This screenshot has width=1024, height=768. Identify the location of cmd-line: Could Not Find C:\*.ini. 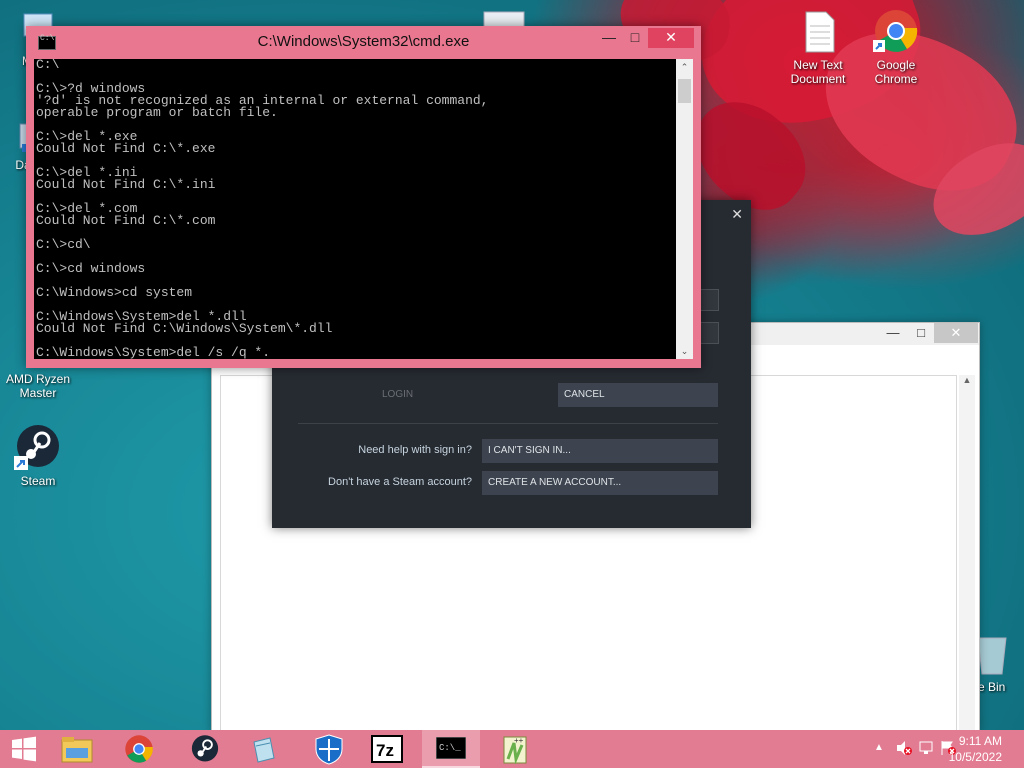
(126, 184).